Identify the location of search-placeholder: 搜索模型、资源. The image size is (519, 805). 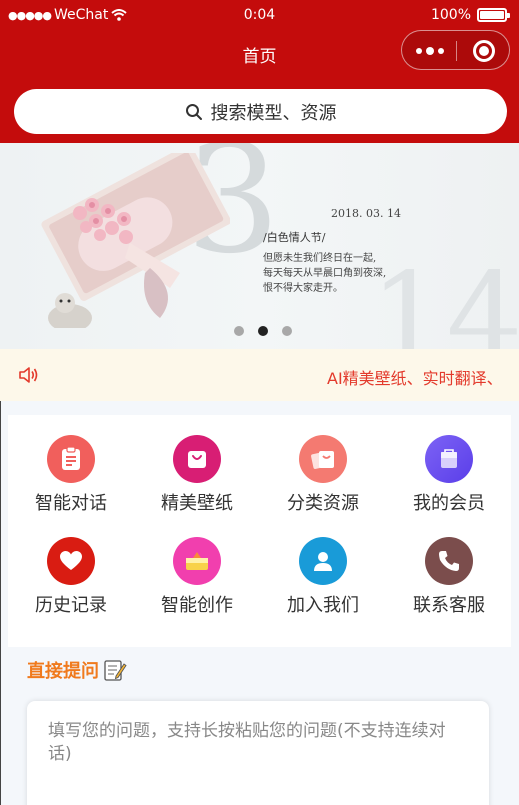
(273, 113).